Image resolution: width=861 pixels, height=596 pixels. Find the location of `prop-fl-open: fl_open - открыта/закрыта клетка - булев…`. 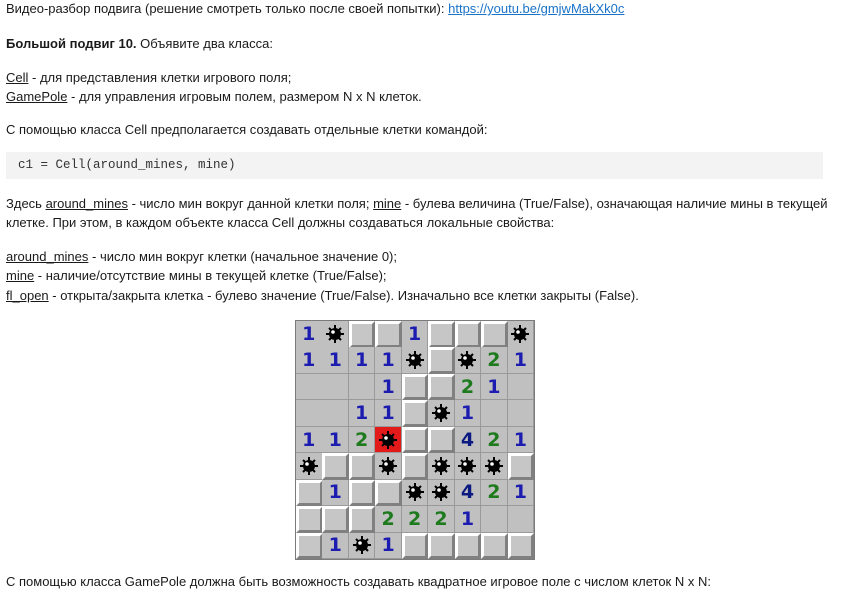

prop-fl-open: fl_open - открыта/закрыта клетка - булев… is located at coordinates (322, 295).